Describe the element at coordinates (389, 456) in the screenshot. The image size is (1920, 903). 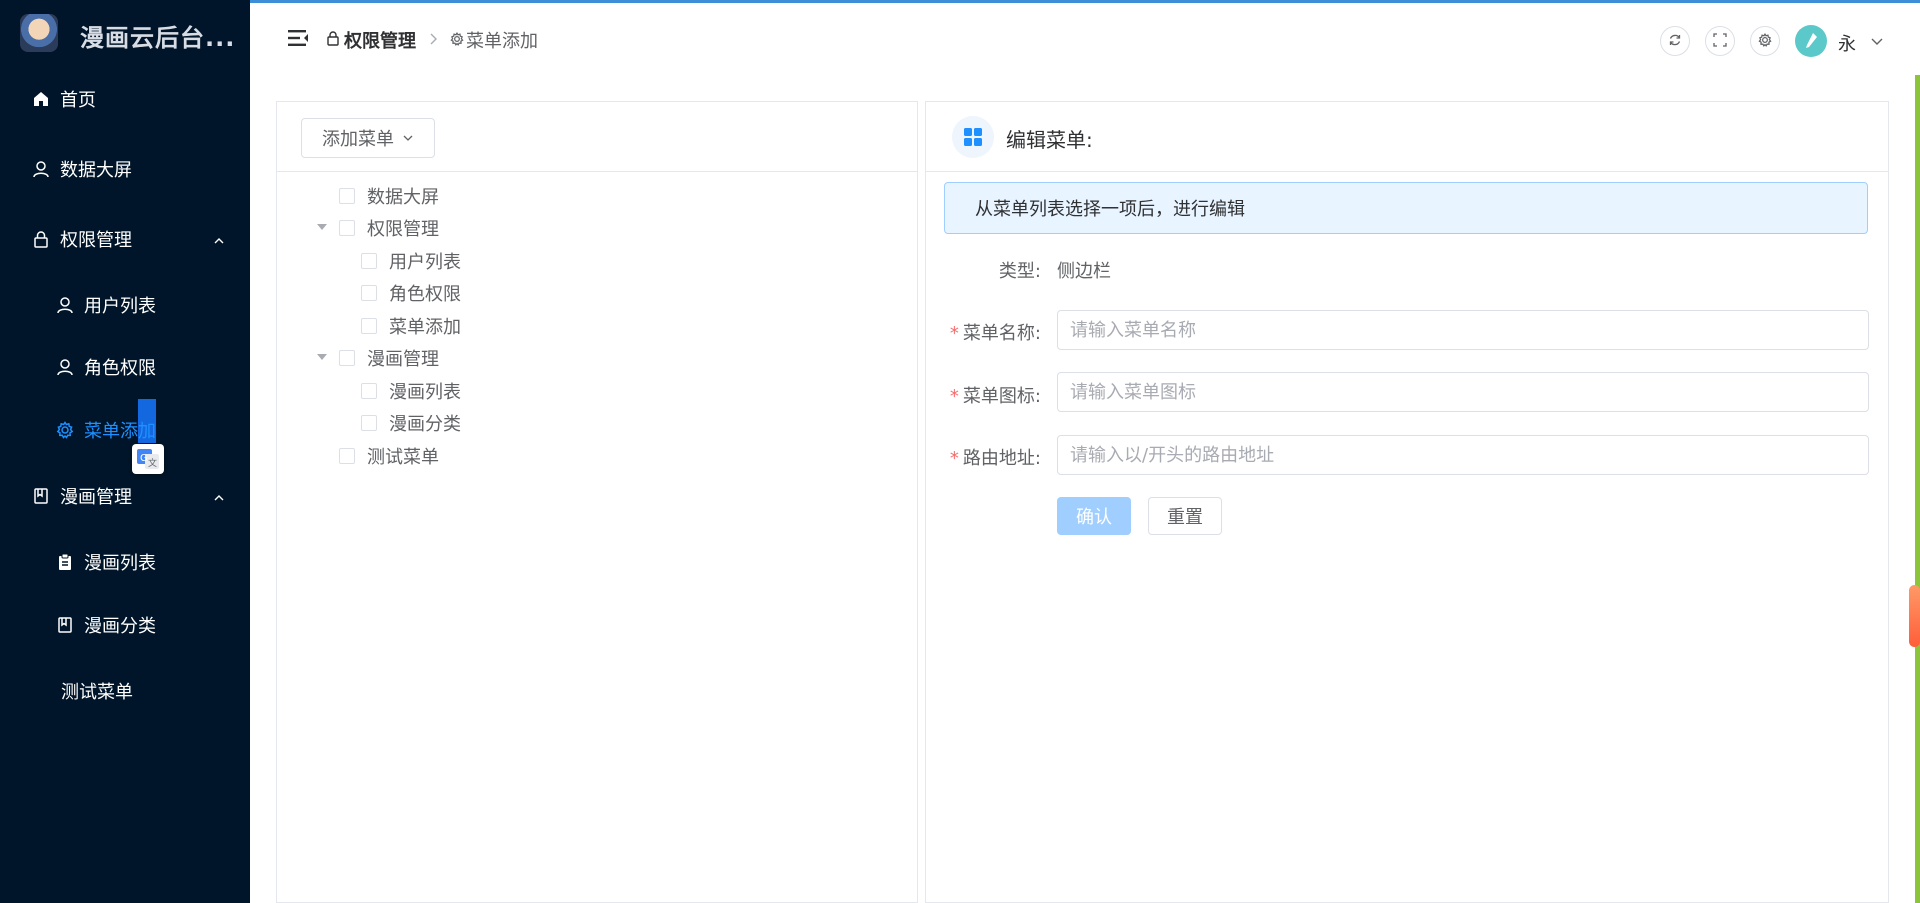
I see `tree-node: 测试菜单` at that location.